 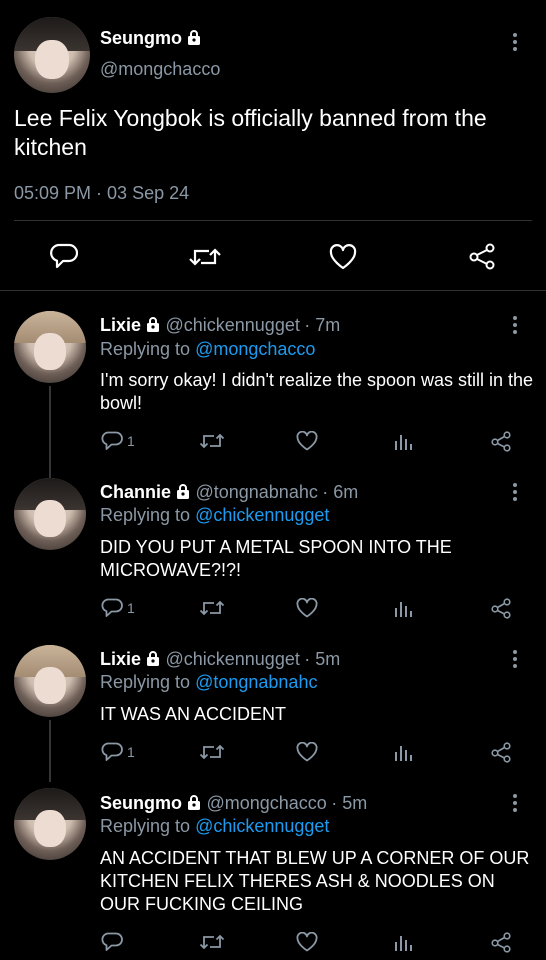 What do you see at coordinates (102, 193) in the screenshot?
I see `timestamp: 05:09 PM · 03 Sep 24` at bounding box center [102, 193].